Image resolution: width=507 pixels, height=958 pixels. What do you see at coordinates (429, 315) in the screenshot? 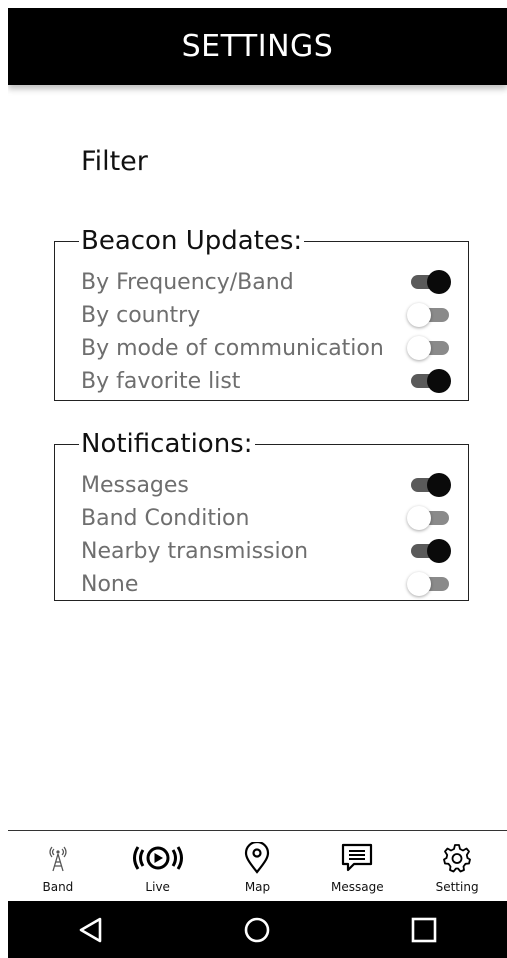
I see `country-toggle` at bounding box center [429, 315].